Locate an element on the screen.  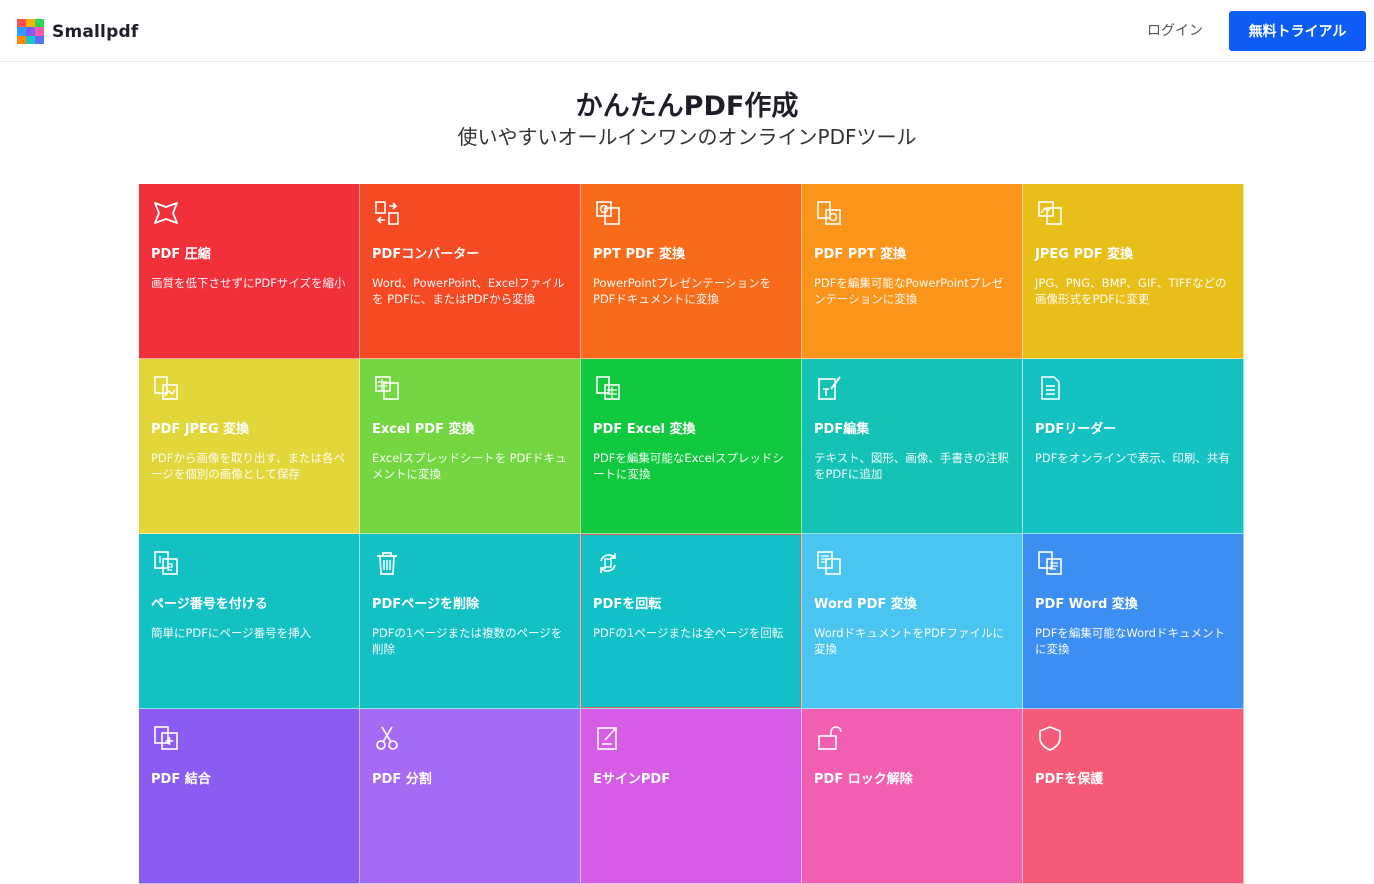
tool-title: ページ番号を付ける is located at coordinates (209, 604).